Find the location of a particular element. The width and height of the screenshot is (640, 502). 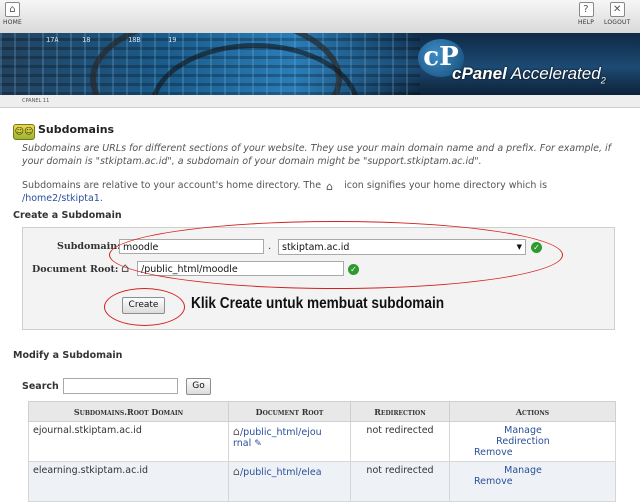

manage-redirection-link: Manage Redirection is located at coordinates (523, 436).